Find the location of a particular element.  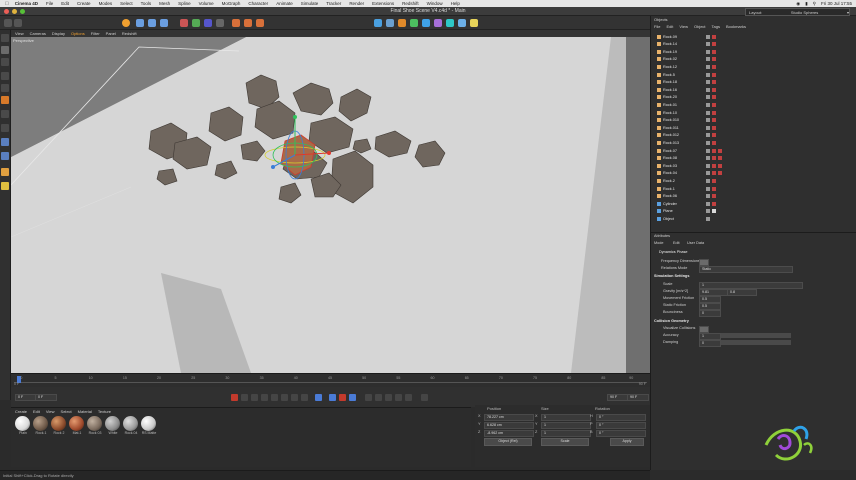

object-row: Rock.19 is located at coordinates (753, 51).